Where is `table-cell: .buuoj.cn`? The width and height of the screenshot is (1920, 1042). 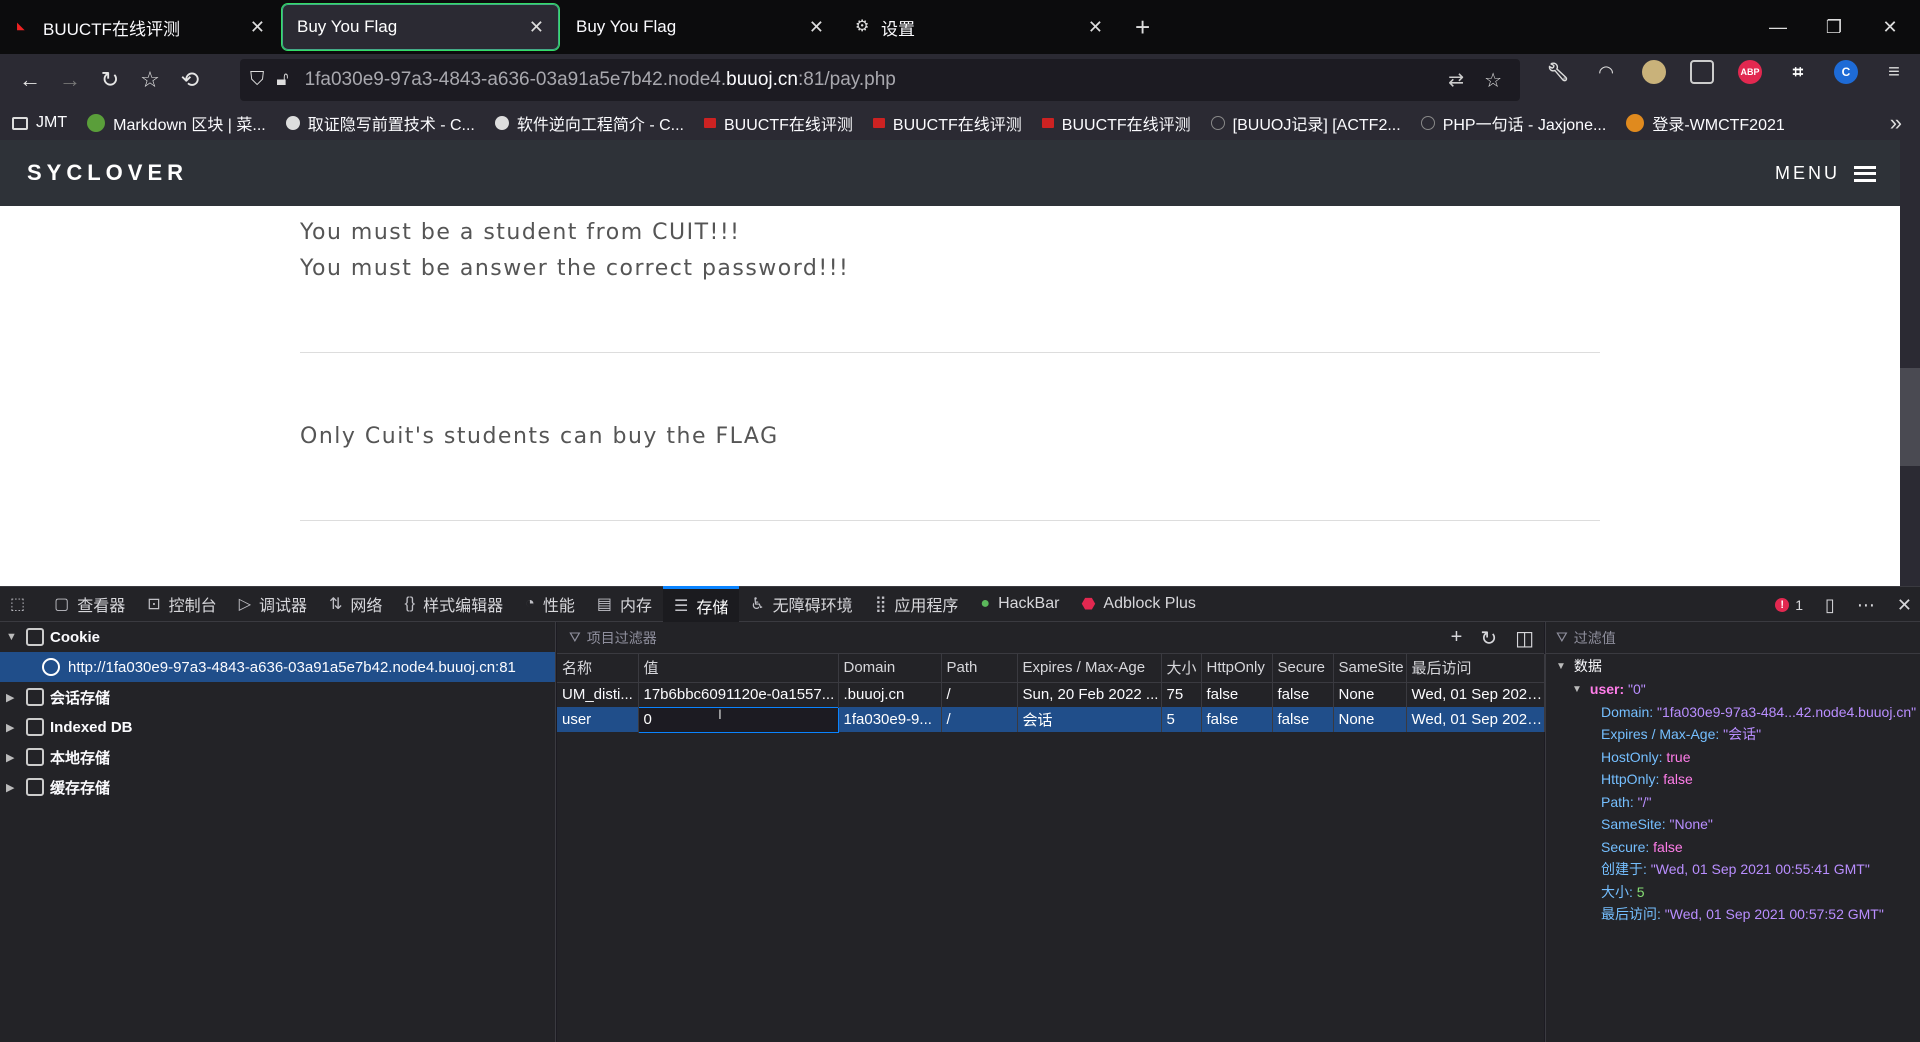 table-cell: .buuoj.cn is located at coordinates (890, 694).